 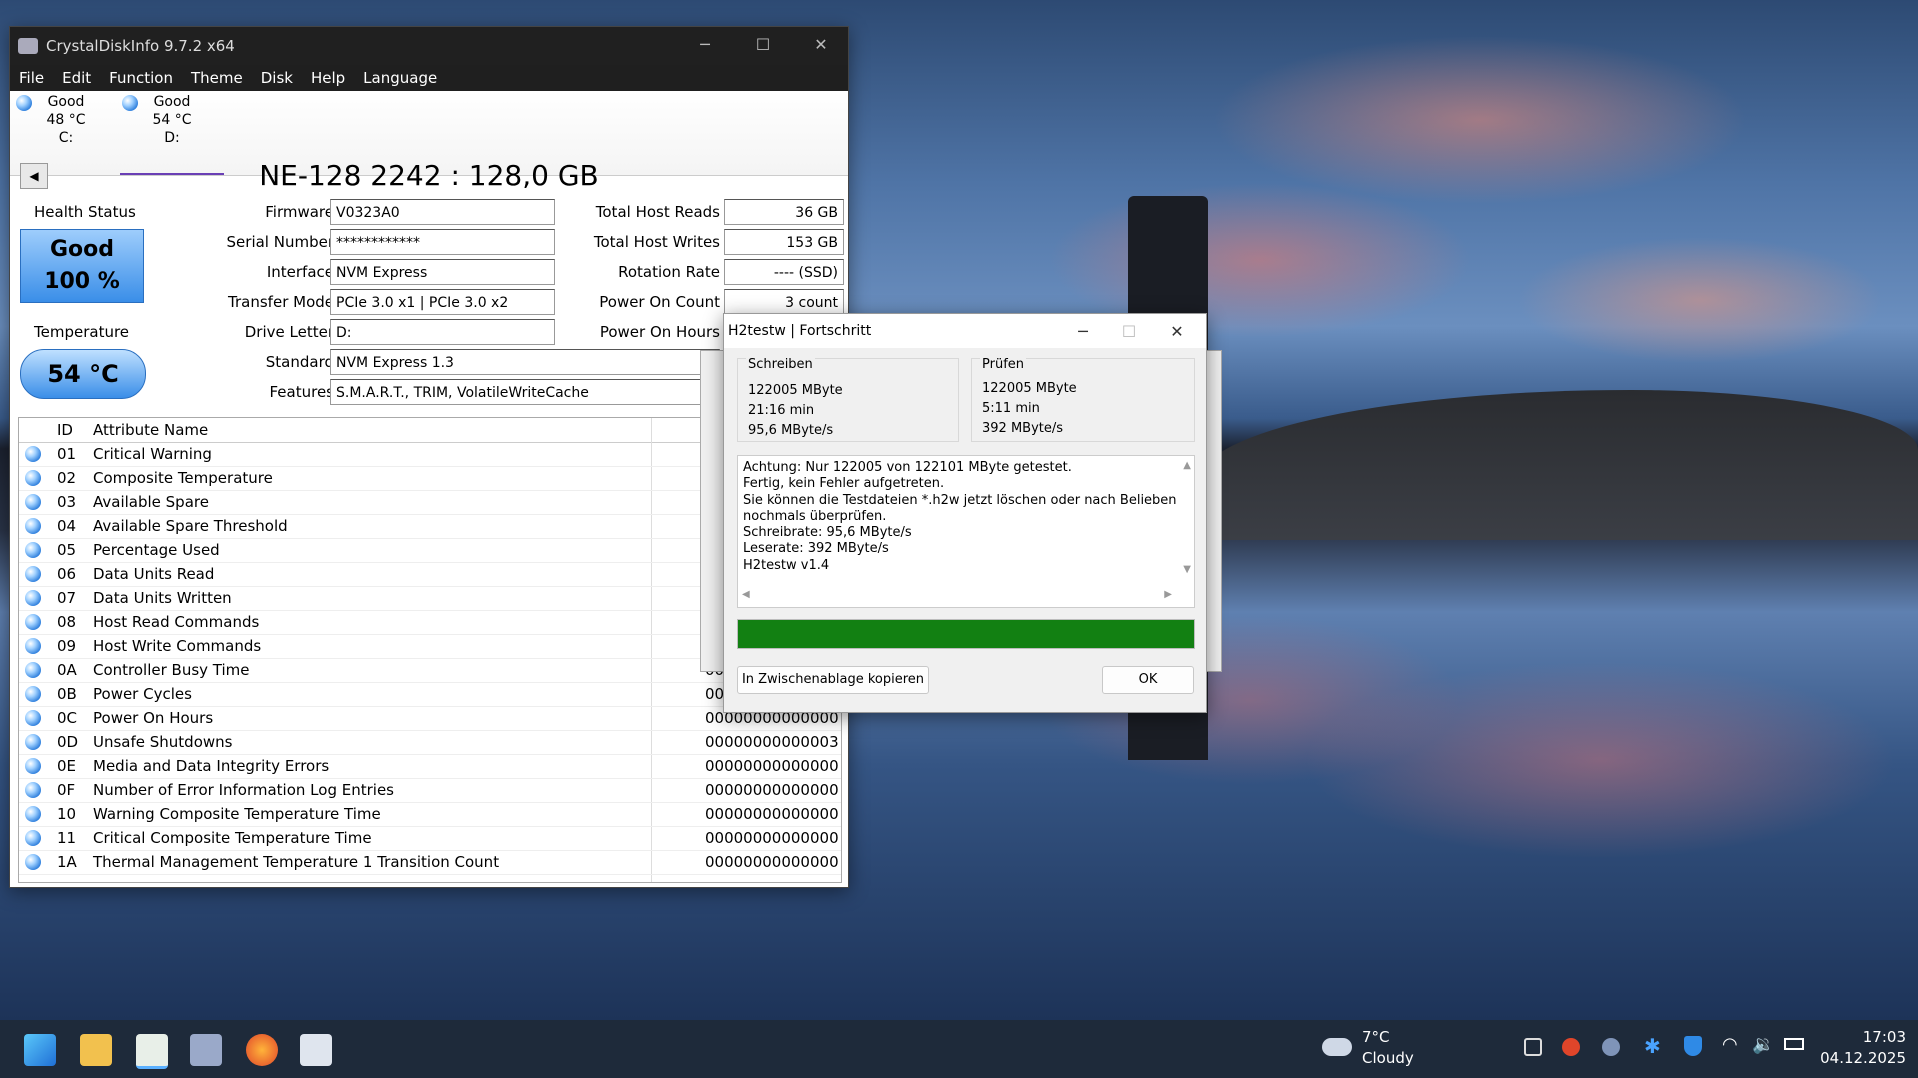 I want to click on table-row: 0D Unsafe Shutdowns 00000000000003, so click(x=430, y=742).